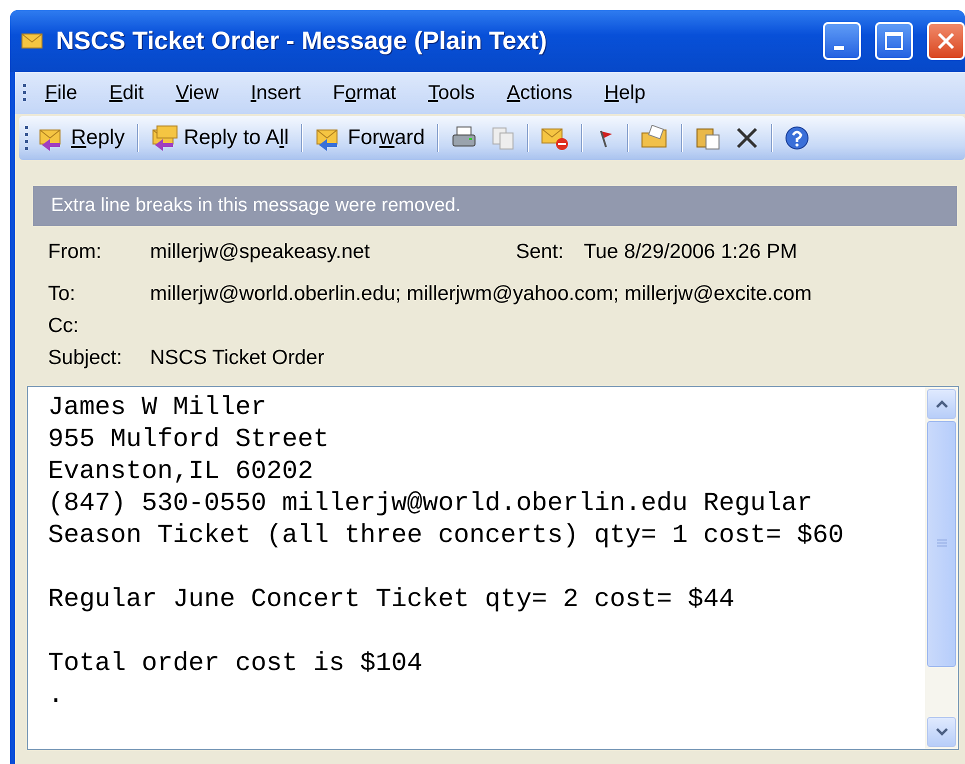  What do you see at coordinates (370, 138) in the screenshot?
I see `forward-button: Forward` at bounding box center [370, 138].